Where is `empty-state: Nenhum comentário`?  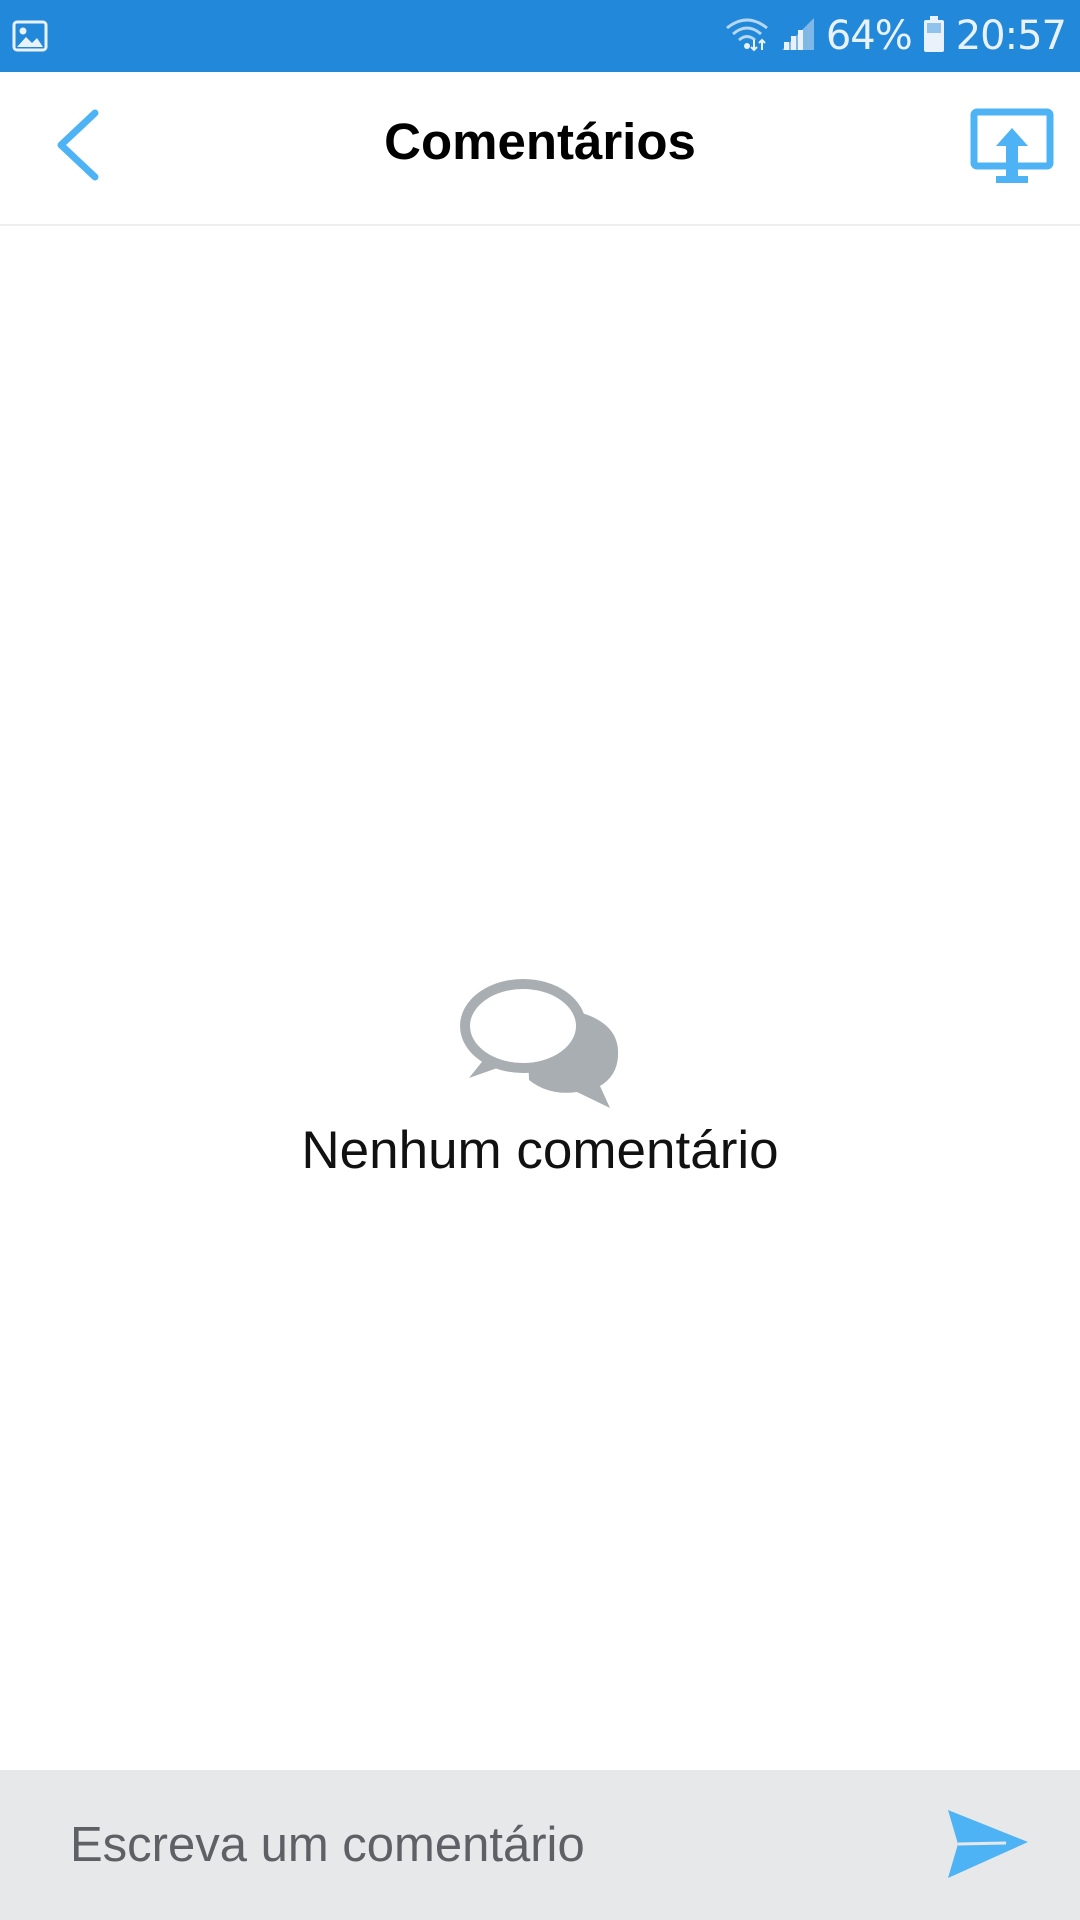
empty-state: Nenhum comentário is located at coordinates (540, 1075).